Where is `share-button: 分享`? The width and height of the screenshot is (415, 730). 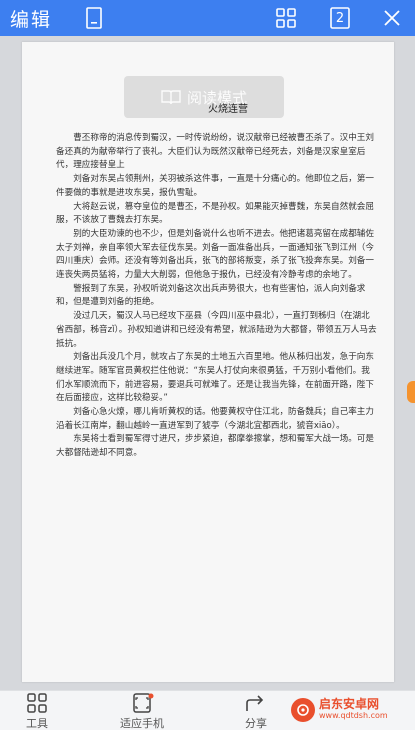
share-button: 分享 is located at coordinates (256, 711).